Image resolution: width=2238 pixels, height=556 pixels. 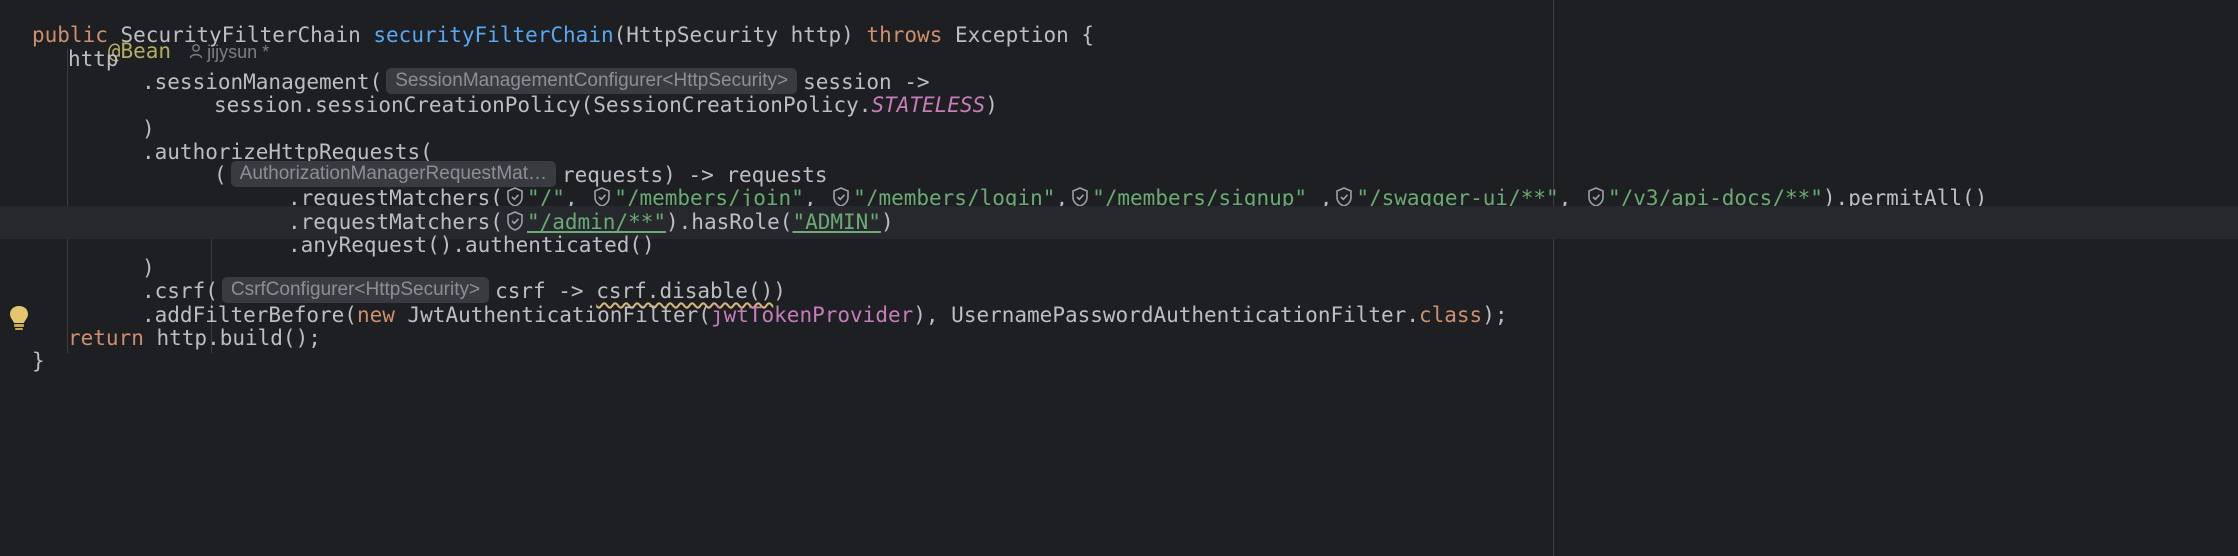 What do you see at coordinates (1119, 361) in the screenshot?
I see `code-line-16: }` at bounding box center [1119, 361].